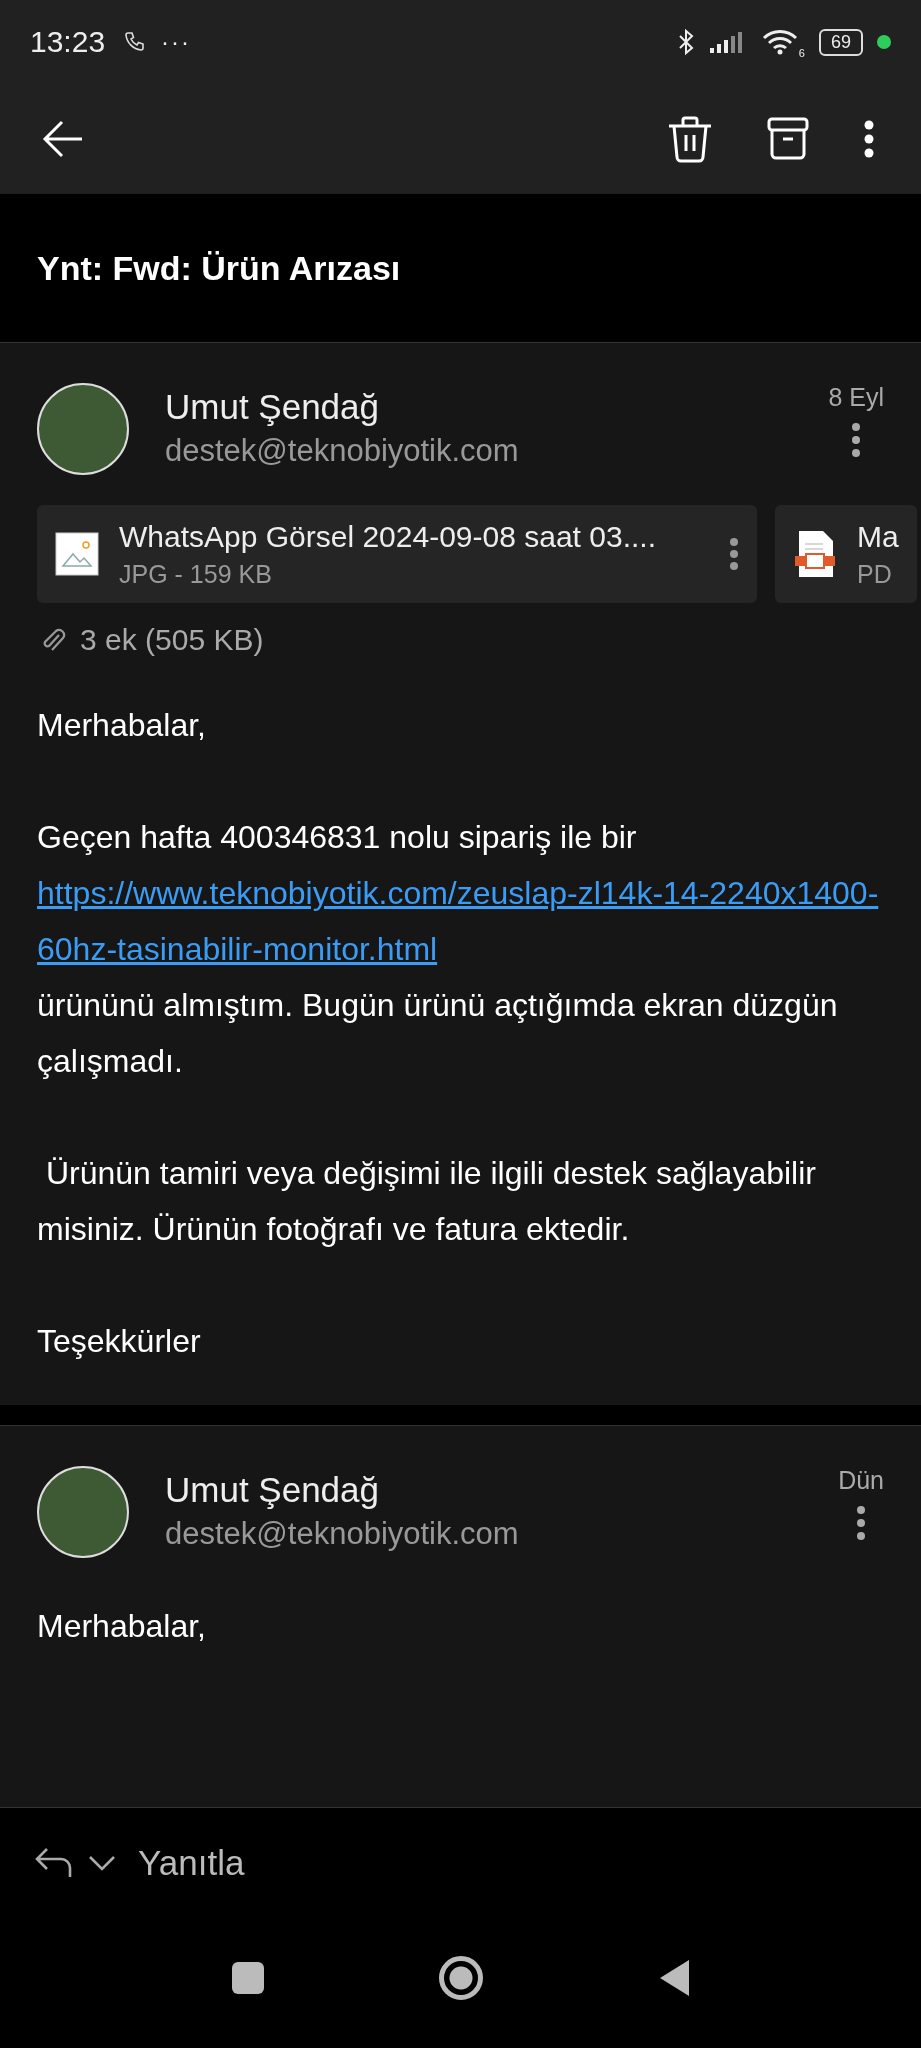 The width and height of the screenshot is (921, 2048). What do you see at coordinates (875, 574) in the screenshot?
I see `attachment-size: PD` at bounding box center [875, 574].